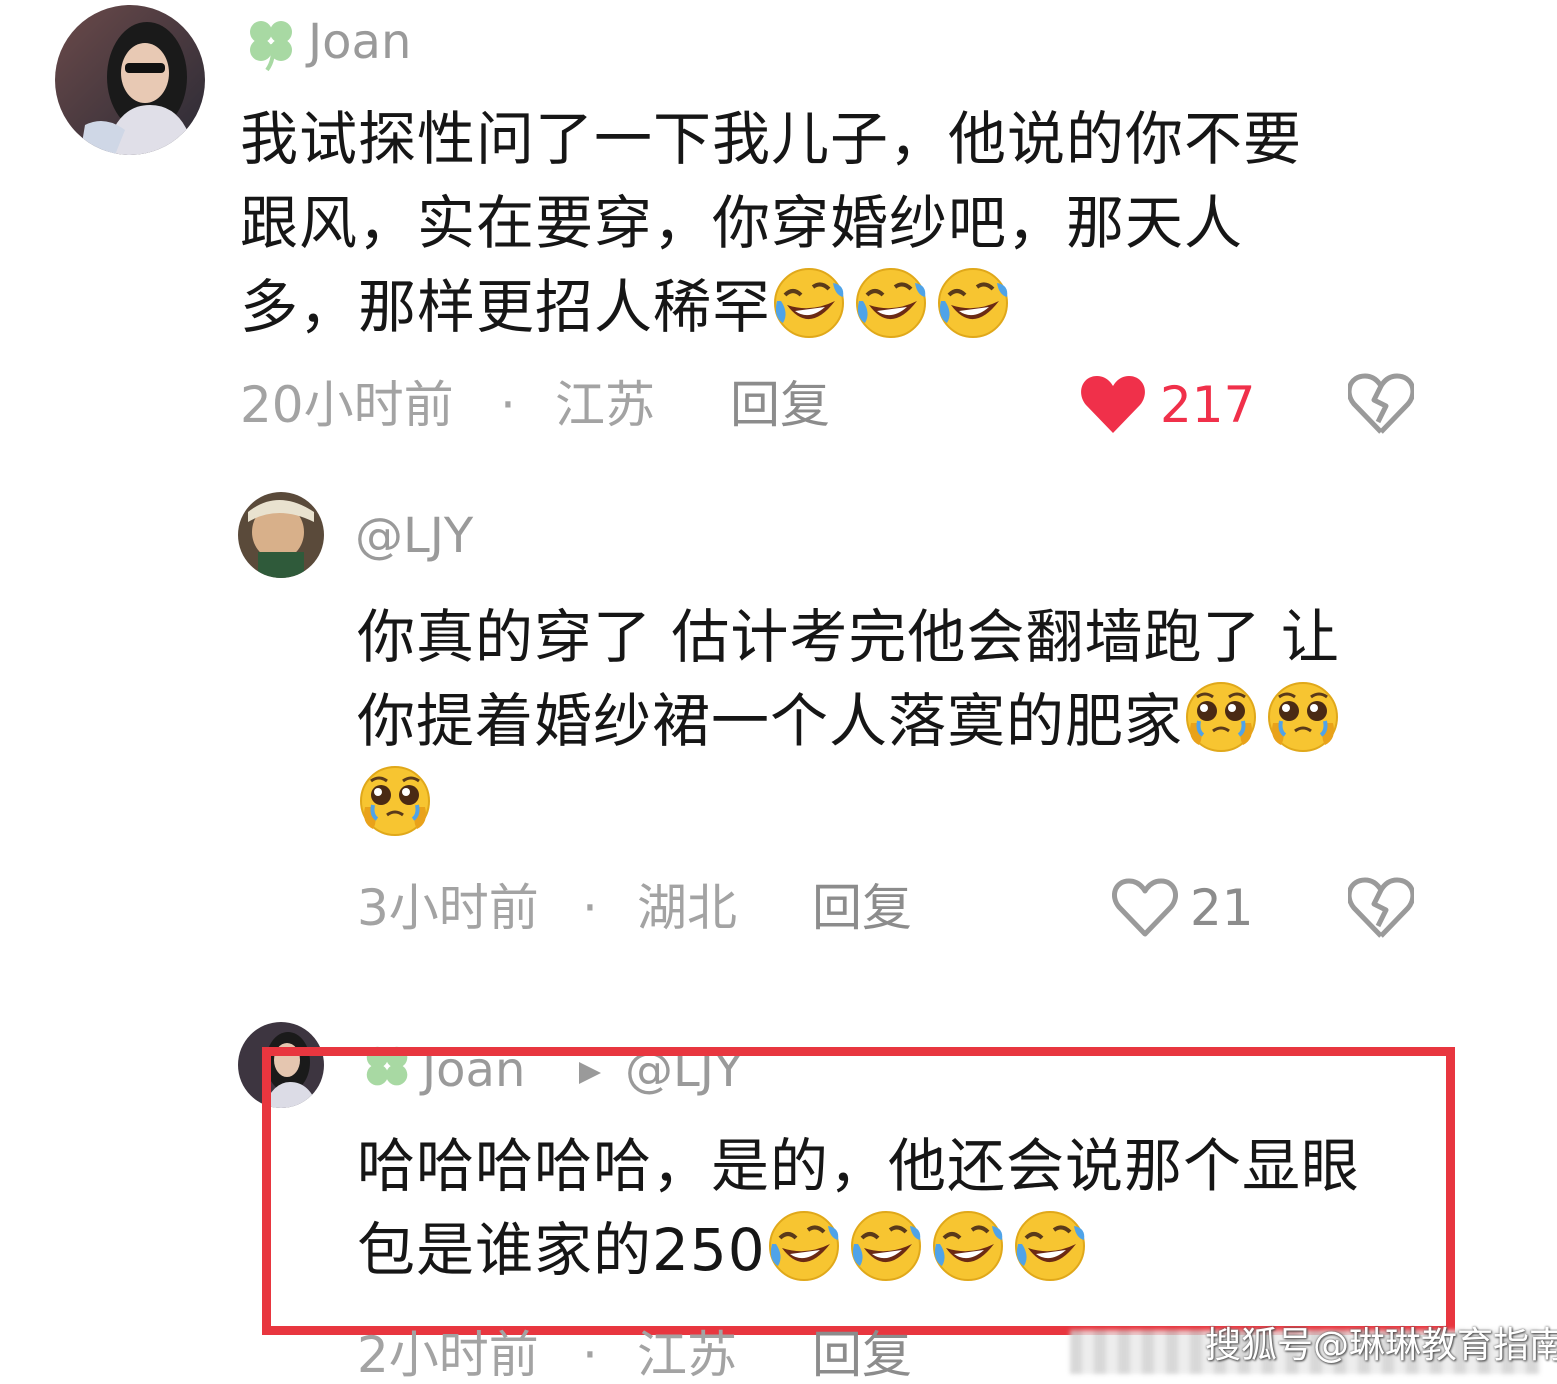 The width and height of the screenshot is (1557, 1384). I want to click on heart-outline-icon, so click(1145, 909).